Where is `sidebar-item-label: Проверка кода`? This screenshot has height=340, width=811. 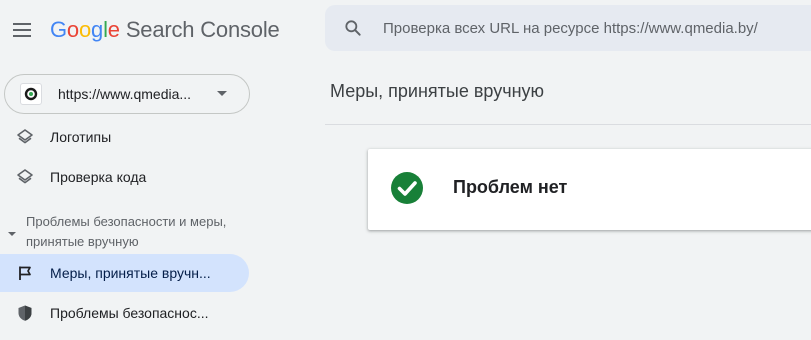 sidebar-item-label: Проверка кода is located at coordinates (98, 177).